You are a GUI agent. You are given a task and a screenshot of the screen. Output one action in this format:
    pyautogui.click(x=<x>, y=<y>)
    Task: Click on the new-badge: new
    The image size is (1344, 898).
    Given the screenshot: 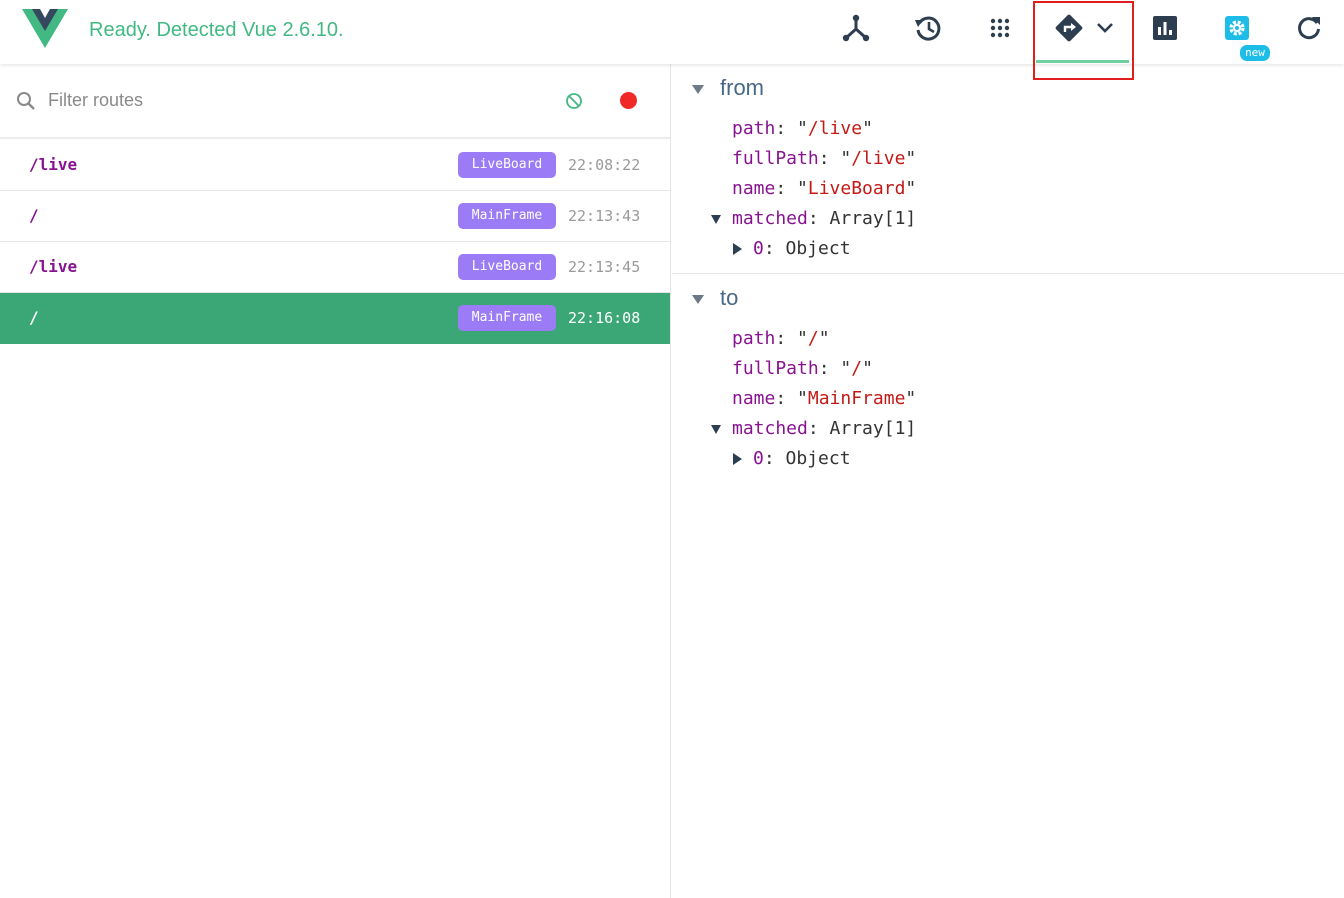 What is the action you would take?
    pyautogui.click(x=1255, y=53)
    